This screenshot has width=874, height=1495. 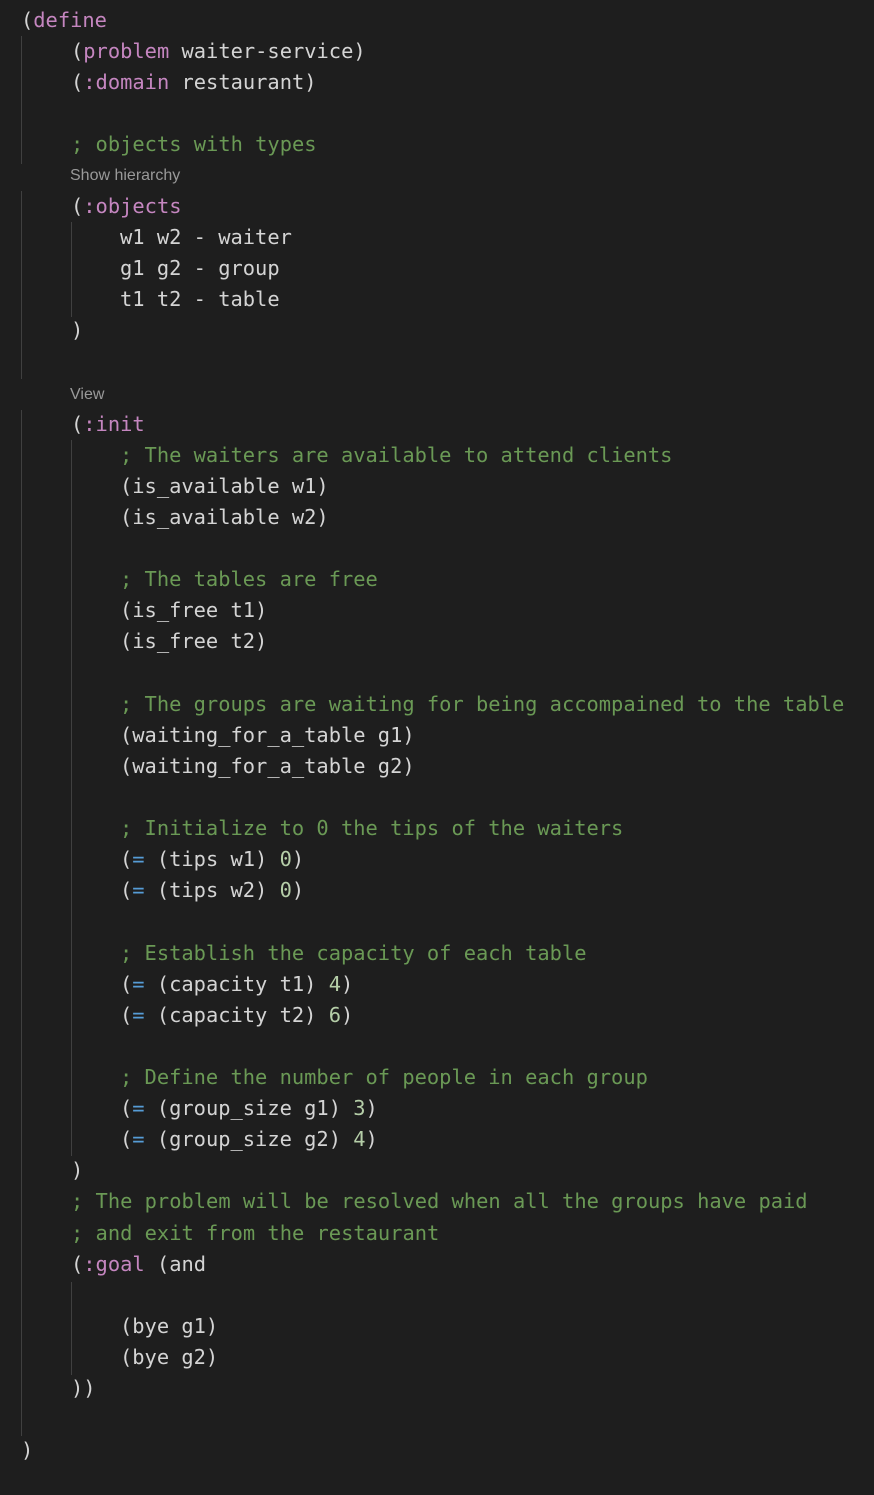 I want to click on code-line: (define, so click(x=64, y=20).